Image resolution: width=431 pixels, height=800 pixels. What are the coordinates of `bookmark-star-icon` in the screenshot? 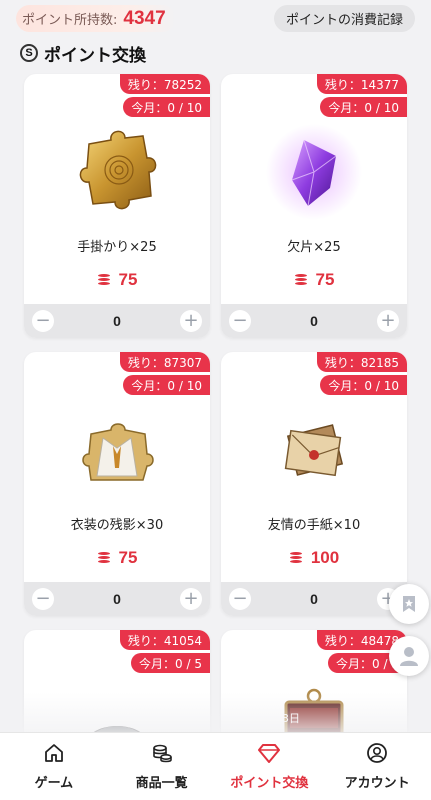 It's located at (409, 604).